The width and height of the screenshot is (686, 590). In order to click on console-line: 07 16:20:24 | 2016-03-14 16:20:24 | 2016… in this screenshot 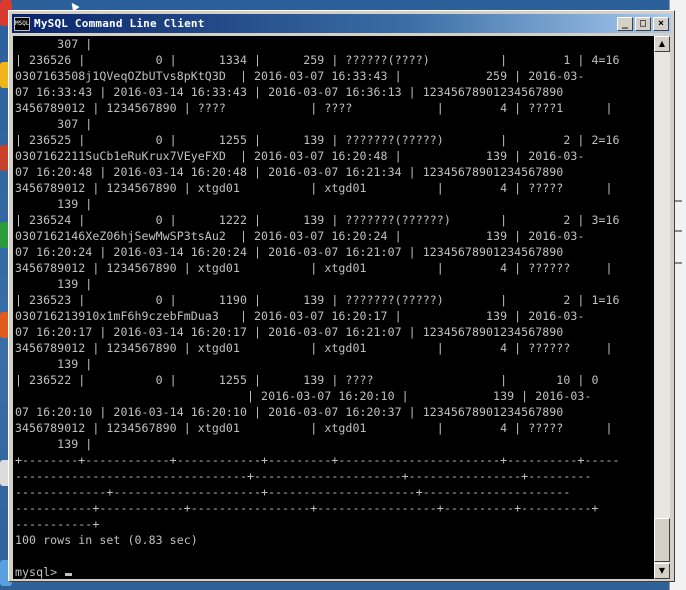, I will do `click(289, 252)`.